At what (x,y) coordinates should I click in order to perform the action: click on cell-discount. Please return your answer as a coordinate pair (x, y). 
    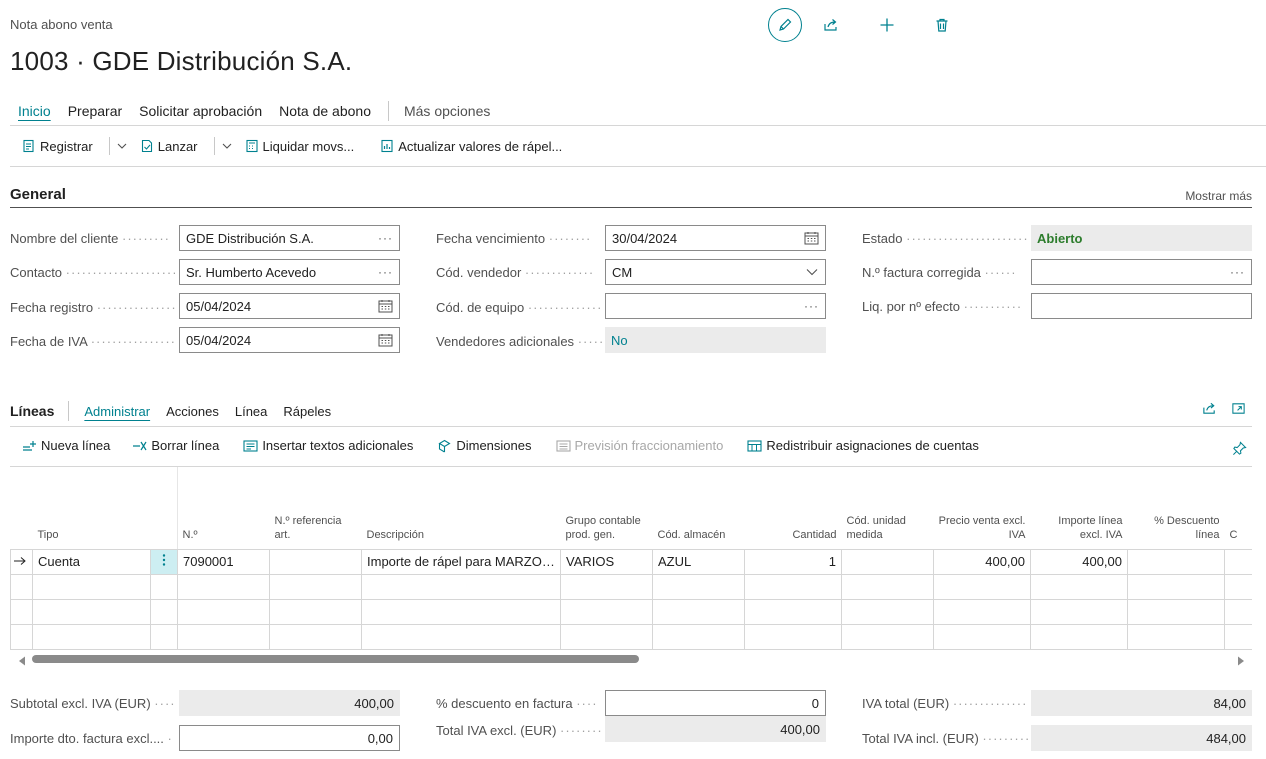
    Looking at the image, I should click on (1176, 561).